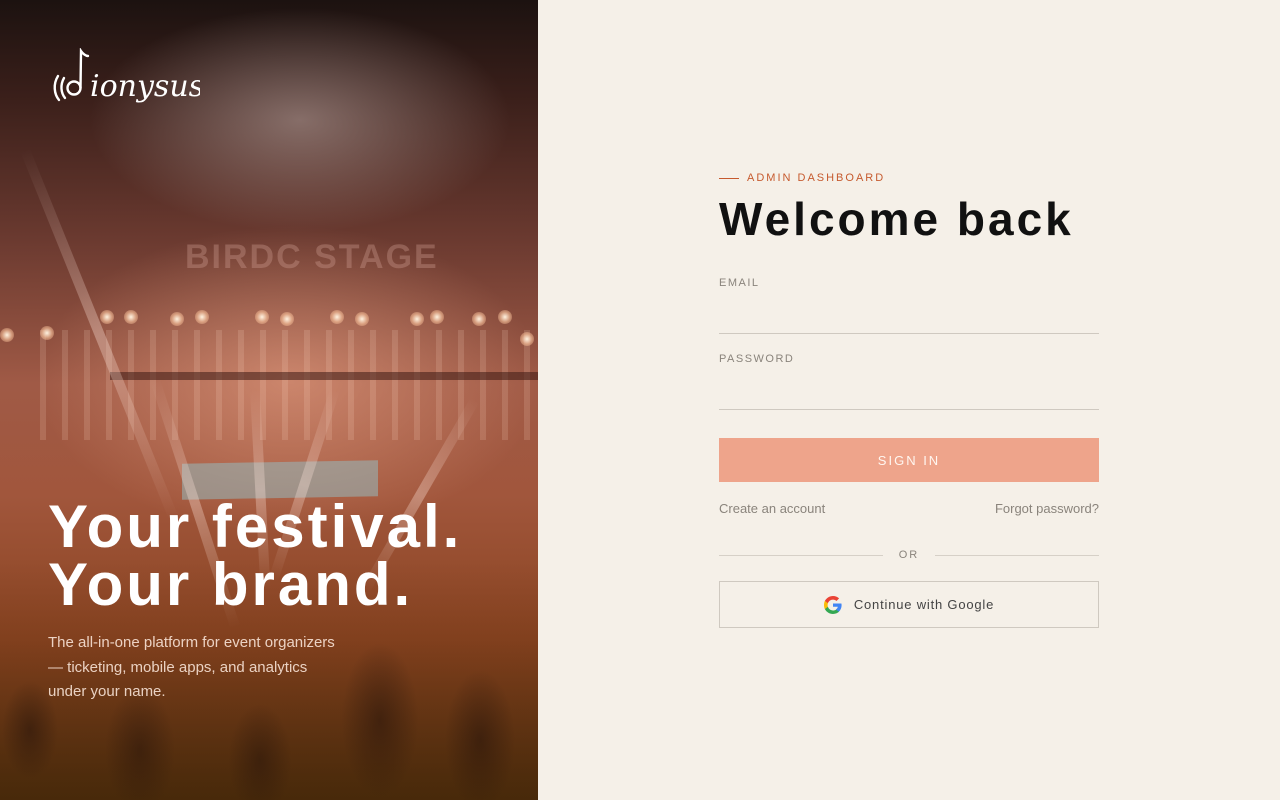  Describe the element at coordinates (255, 526) in the screenshot. I see `hero-headline-line-1: Your festival.` at that location.